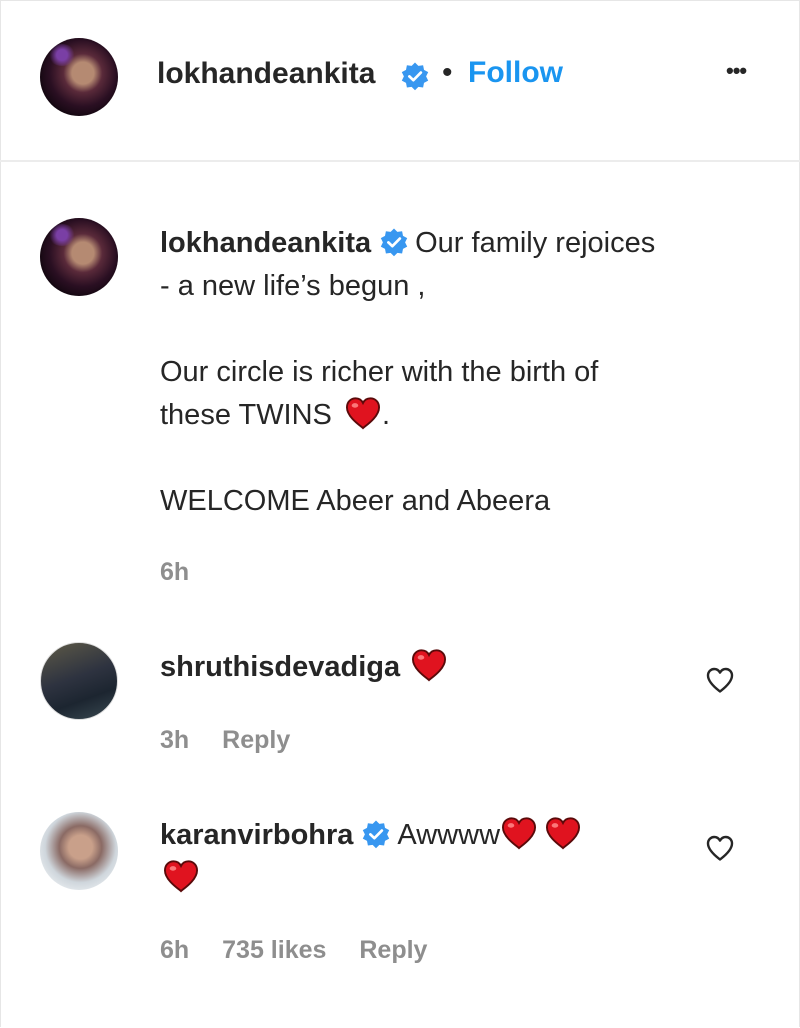 This screenshot has height=1028, width=800. I want to click on comment-time: 3h, so click(174, 740).